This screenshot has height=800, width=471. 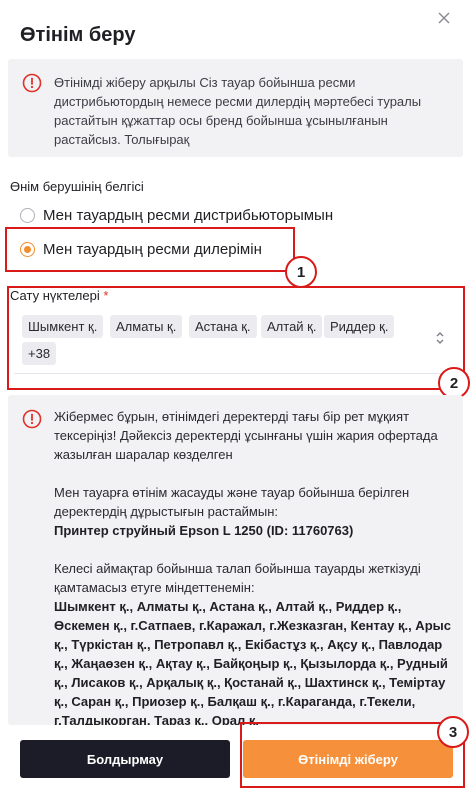 I want to click on annotation-badge-3: 3, so click(x=453, y=732).